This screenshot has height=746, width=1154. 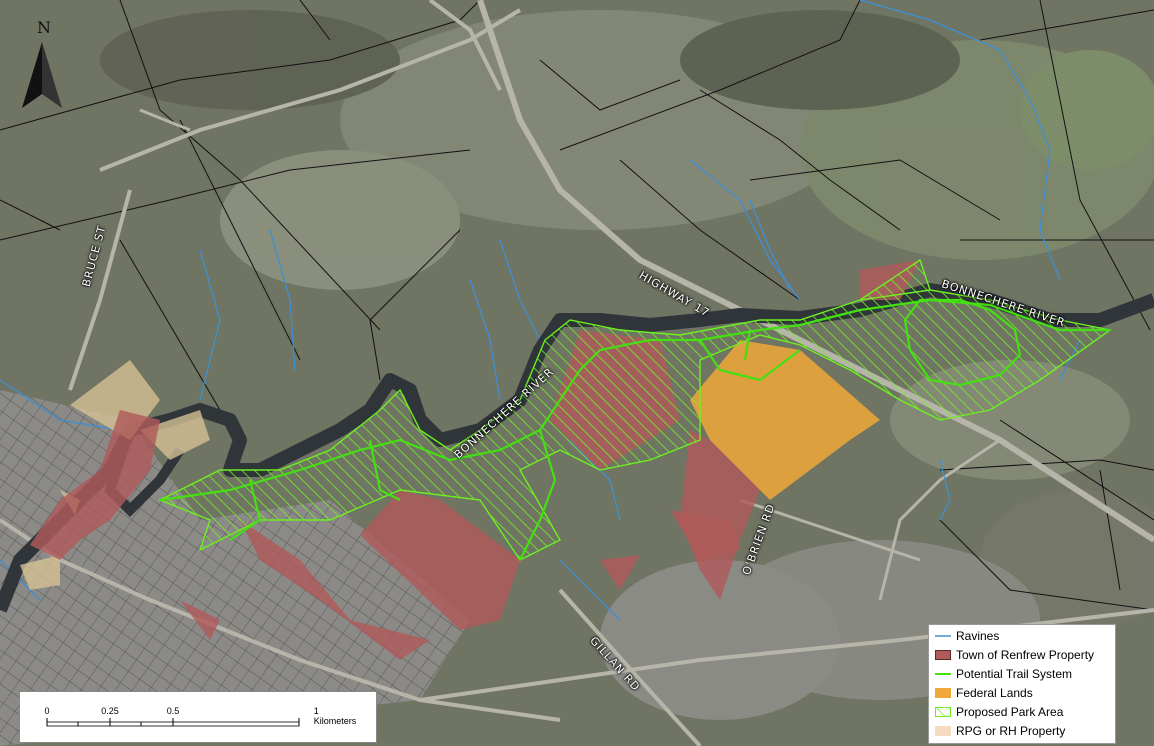 I want to click on scale-tick-05: 0.5, so click(x=173, y=711).